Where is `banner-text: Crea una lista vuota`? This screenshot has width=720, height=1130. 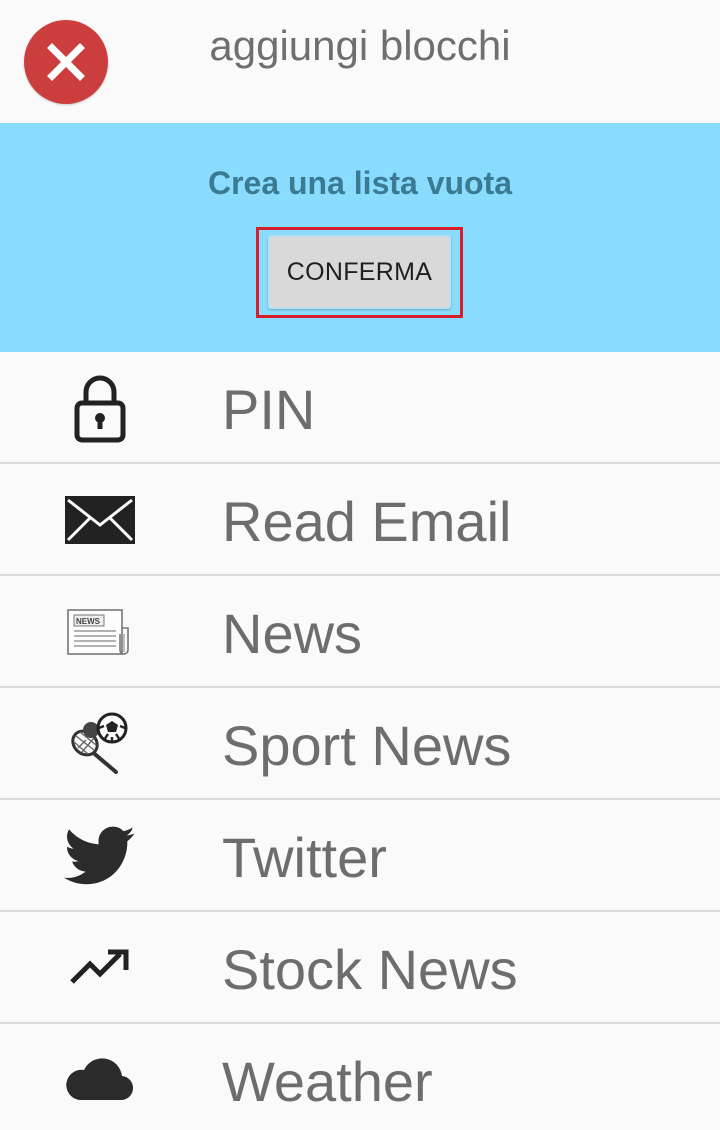 banner-text: Crea una lista vuota is located at coordinates (360, 183).